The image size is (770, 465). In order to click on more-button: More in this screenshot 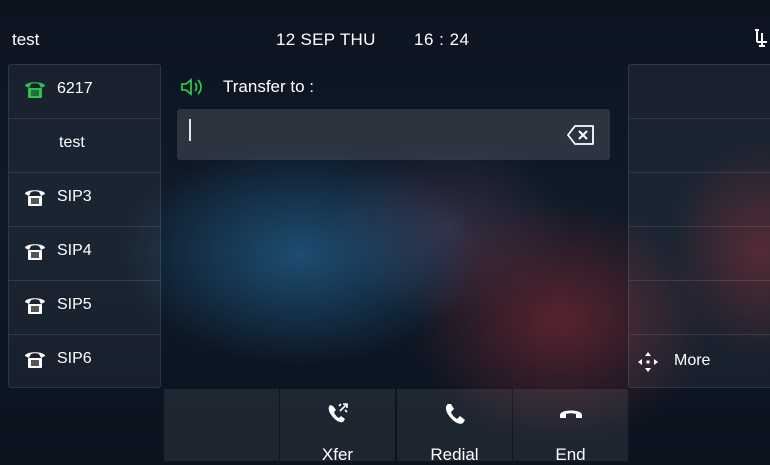, I will do `click(699, 362)`.